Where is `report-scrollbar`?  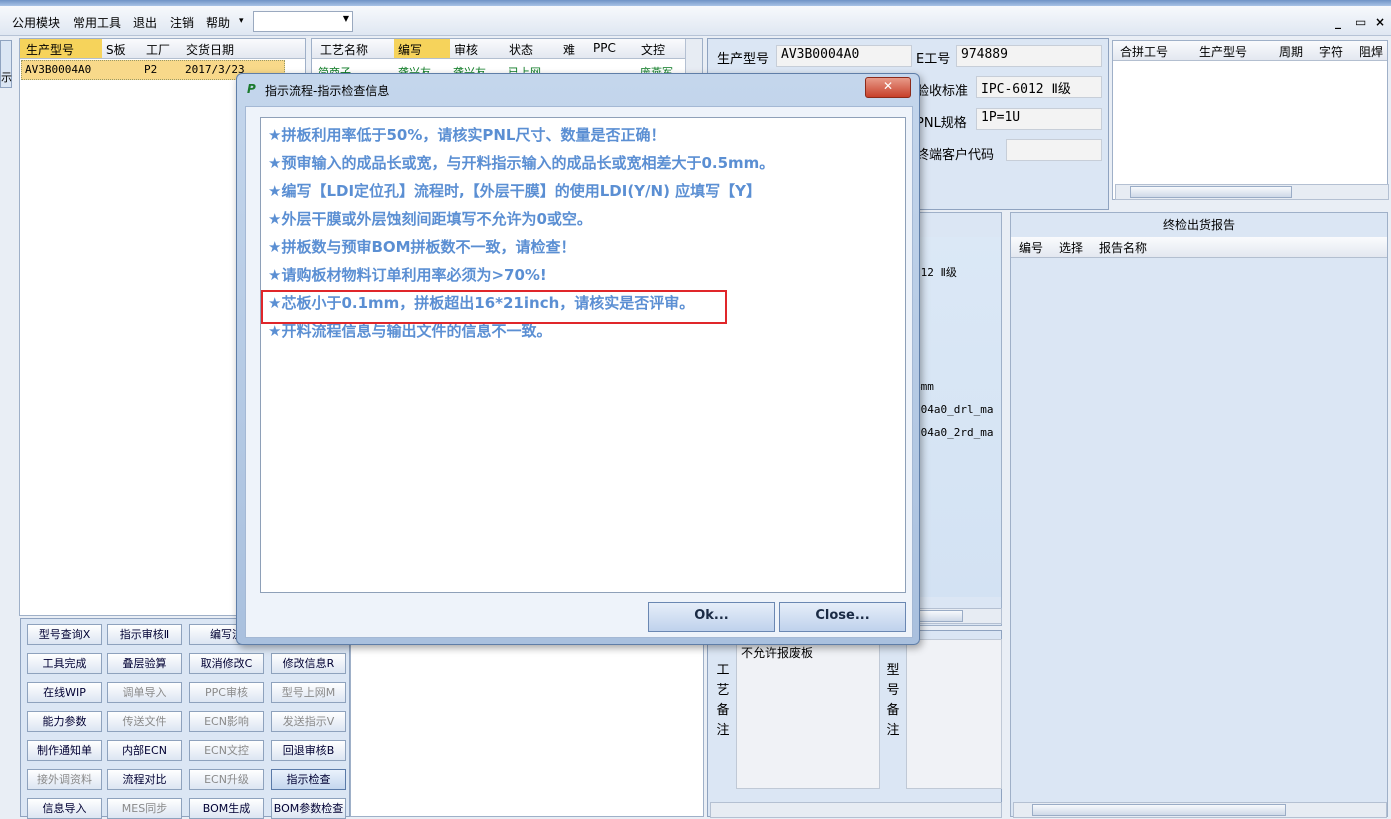 report-scrollbar is located at coordinates (1200, 810).